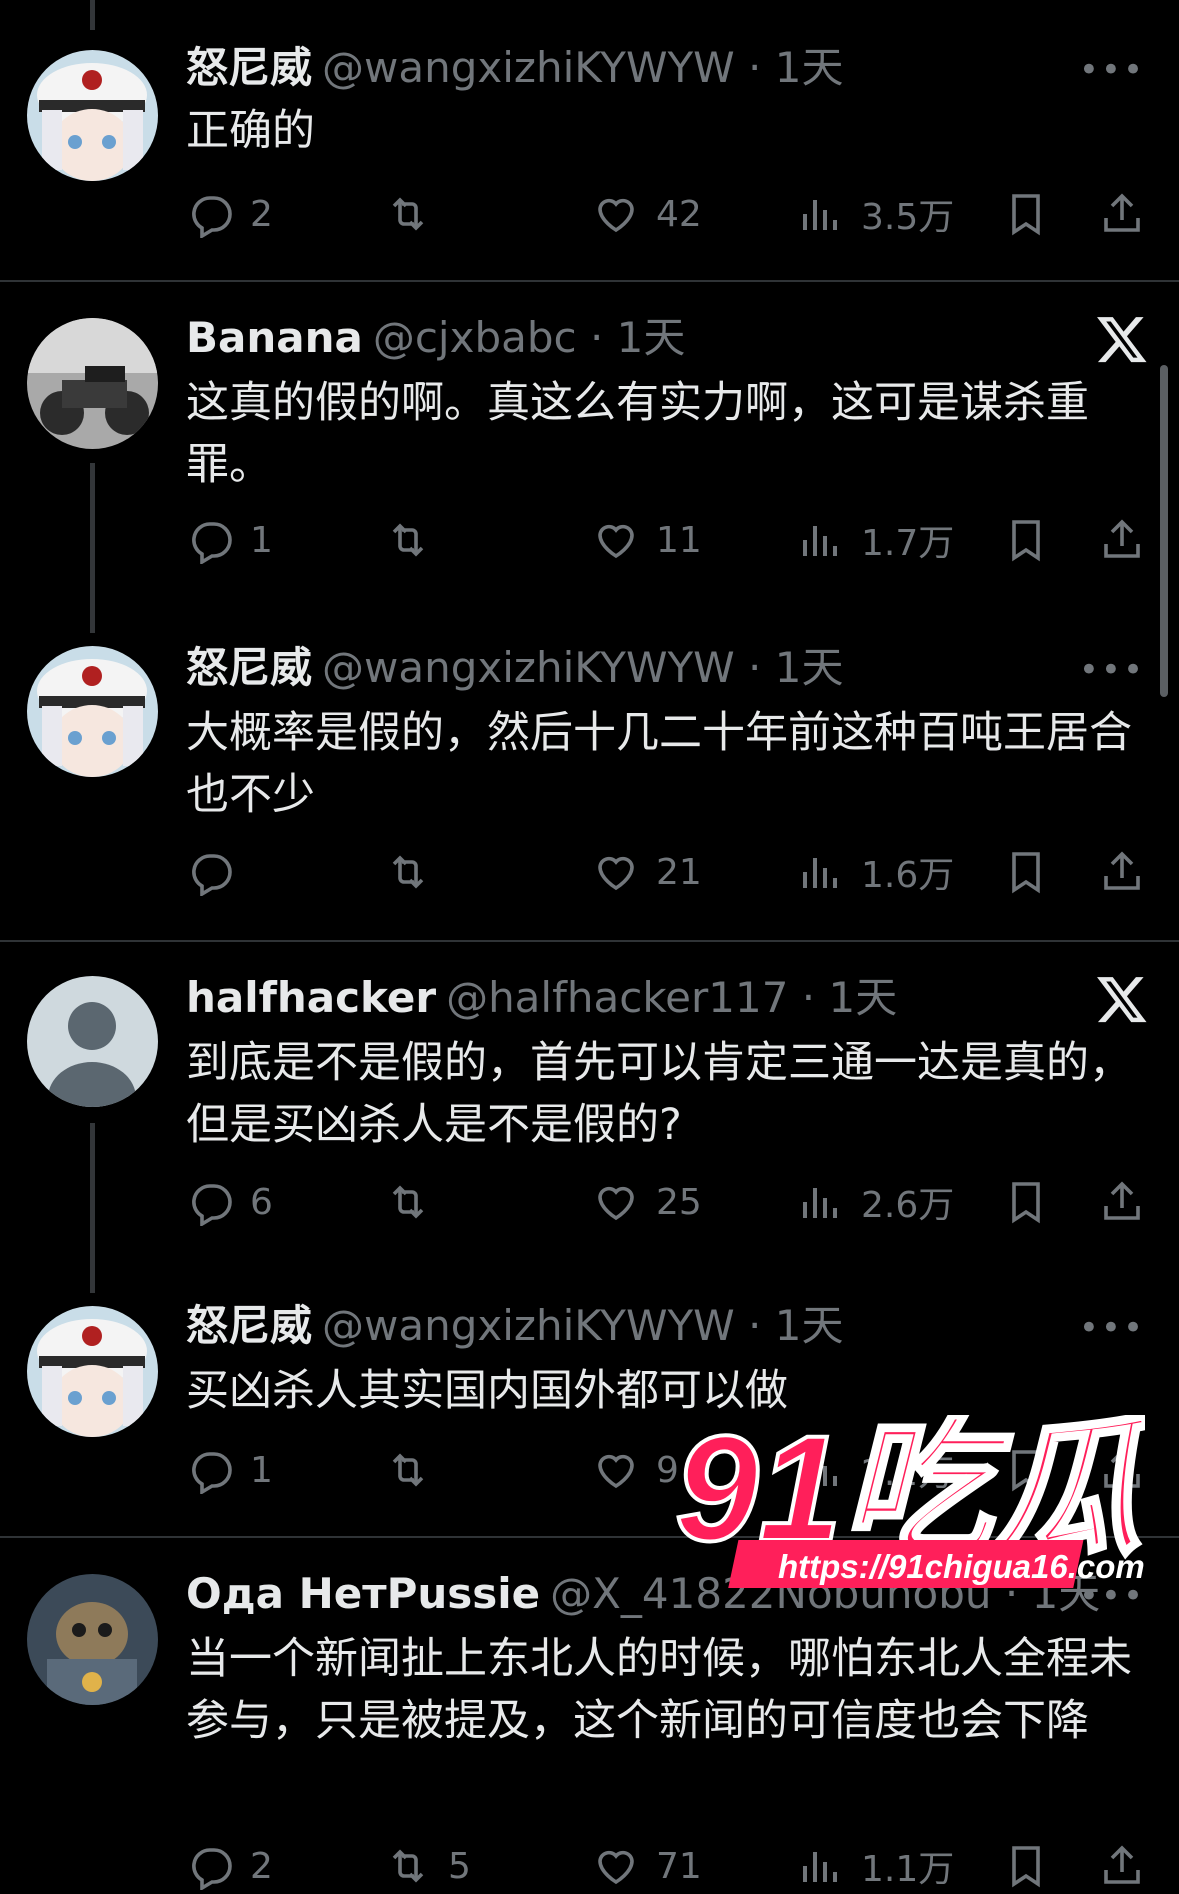  I want to click on action-bar: 2 42 3.5万, so click(589, 214).